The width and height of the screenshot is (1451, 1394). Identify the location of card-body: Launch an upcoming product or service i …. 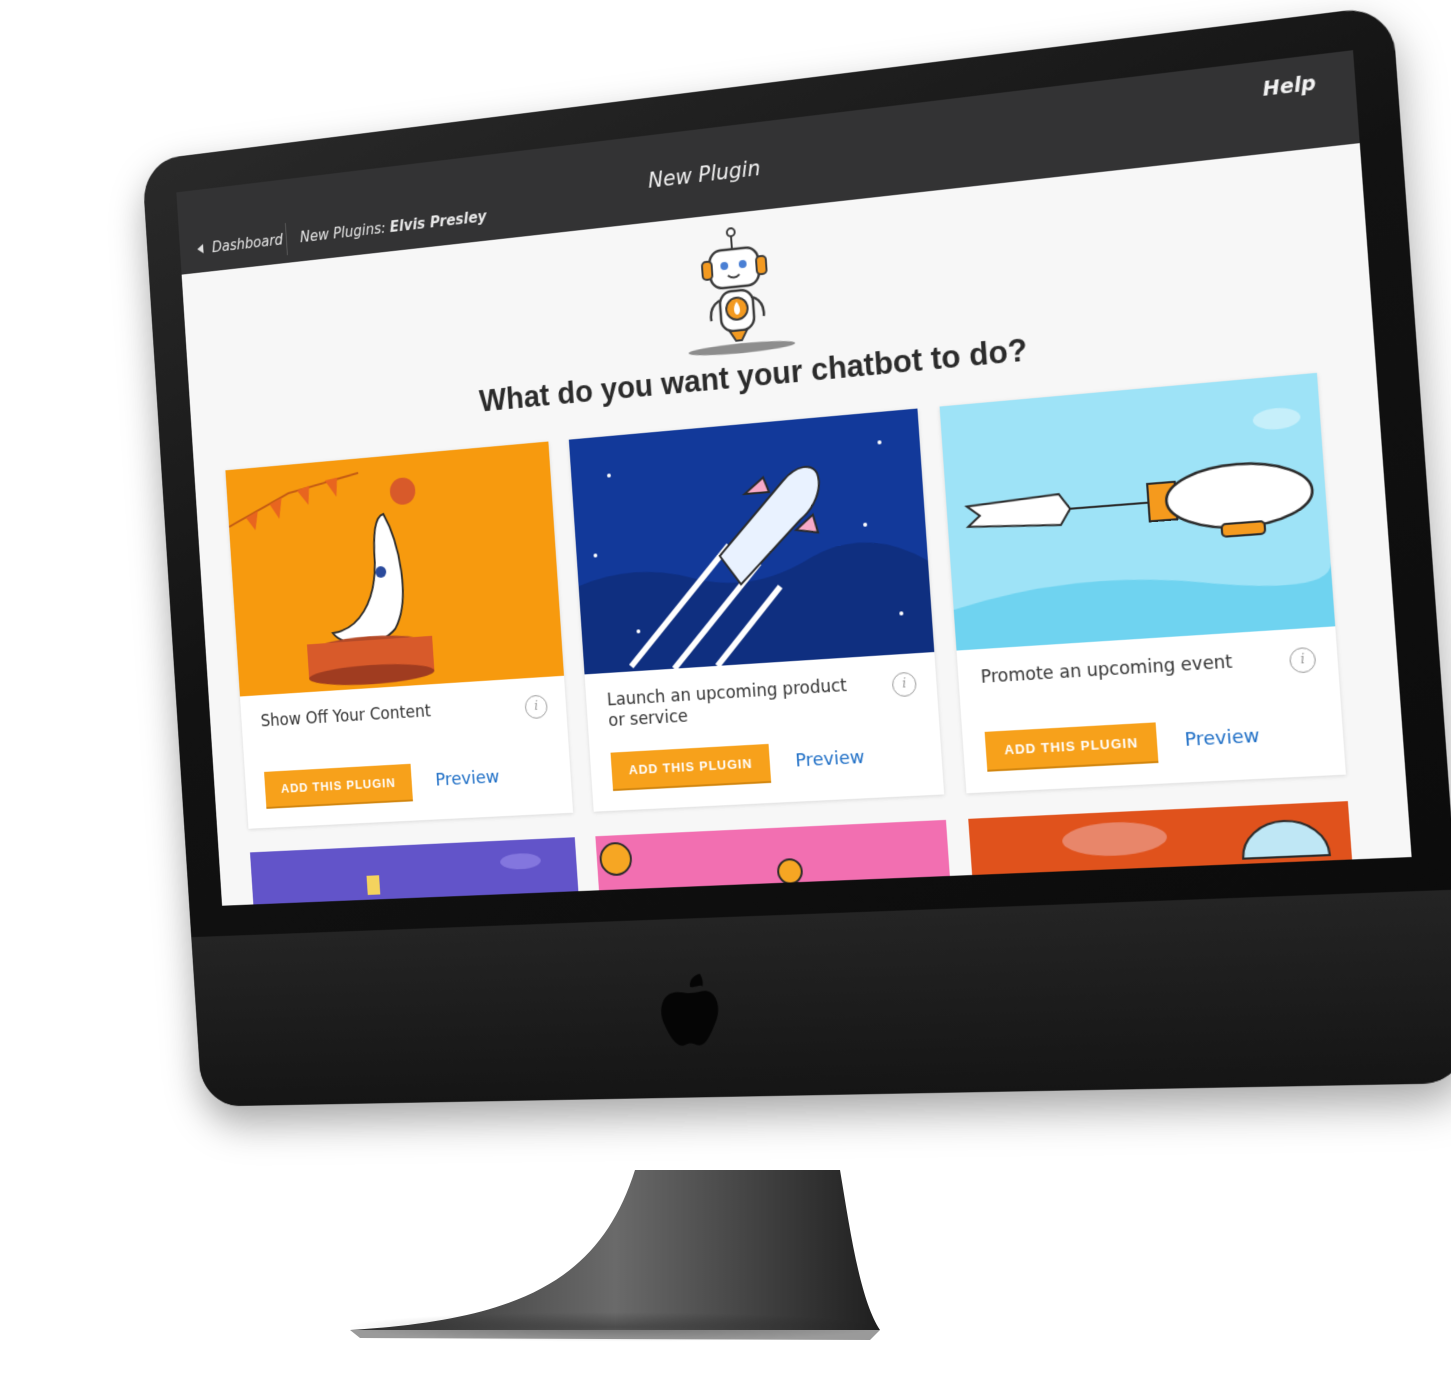
(765, 732).